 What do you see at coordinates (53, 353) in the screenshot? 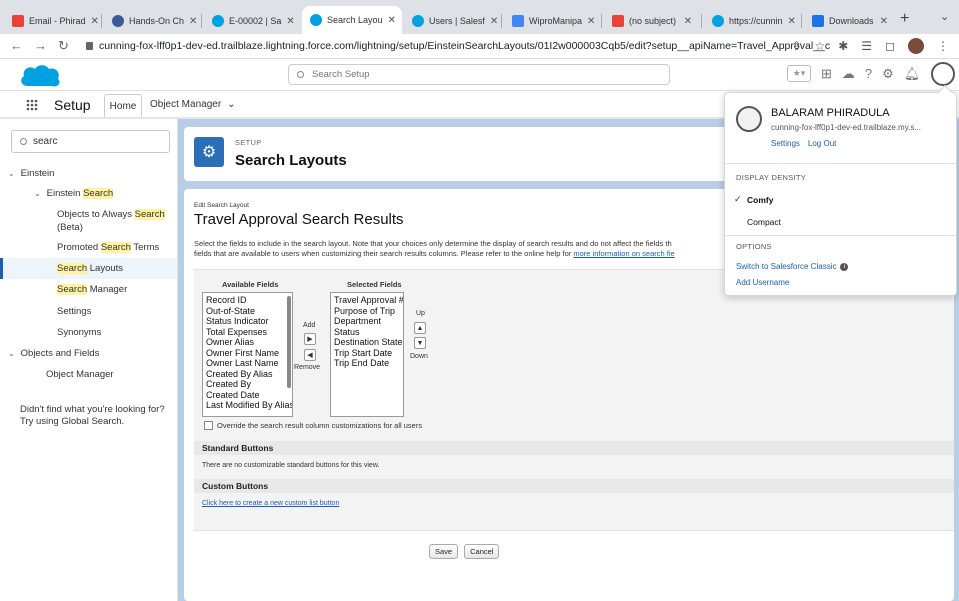
I see `sidebar-group-objects-fields: ⌄ Objects and Fields` at bounding box center [53, 353].